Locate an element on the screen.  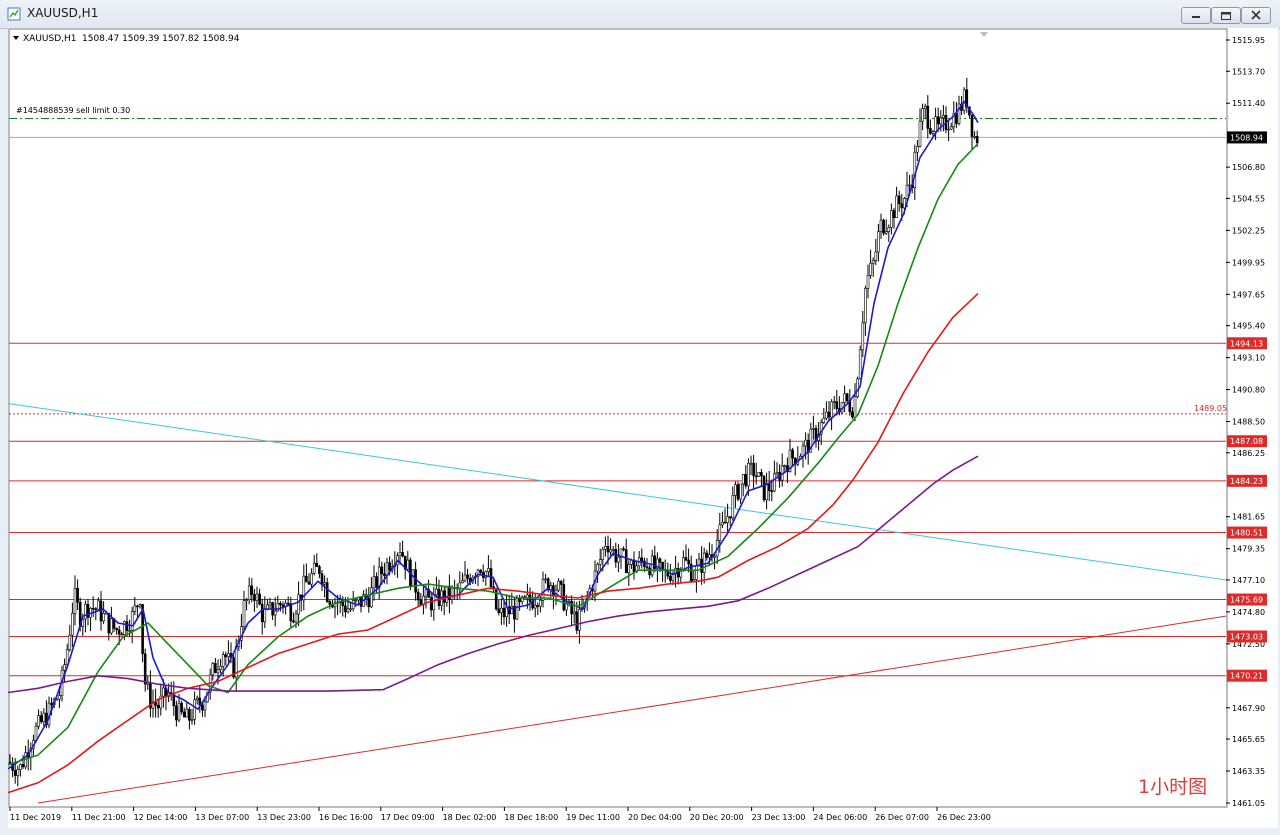
y-tick-label: 1506.80 is located at coordinates (1248, 167).